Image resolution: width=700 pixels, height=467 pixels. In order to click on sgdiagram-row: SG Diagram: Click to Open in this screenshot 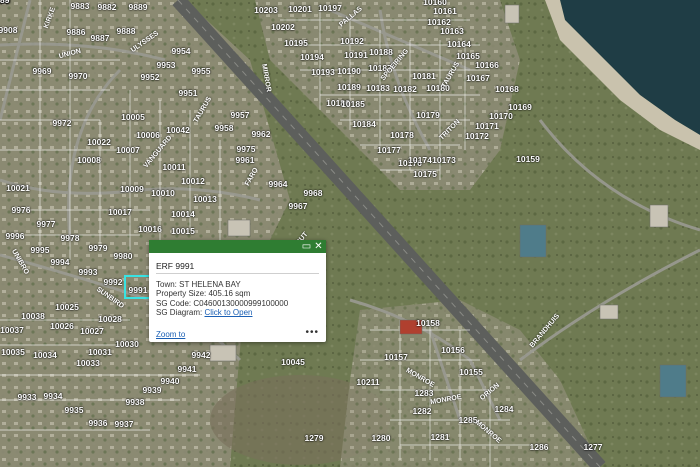, I will do `click(222, 312)`.